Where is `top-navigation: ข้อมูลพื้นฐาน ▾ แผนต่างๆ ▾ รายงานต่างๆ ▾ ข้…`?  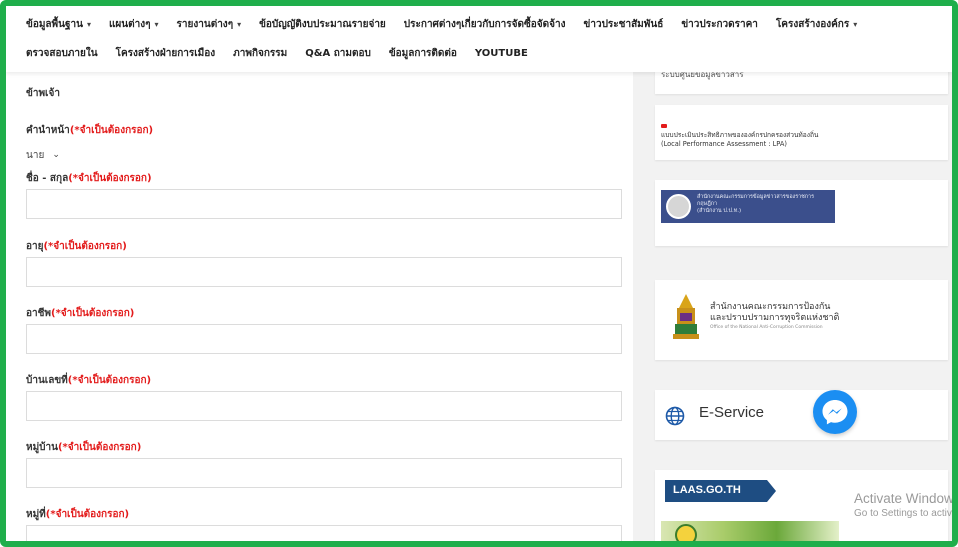 top-navigation: ข้อมูลพื้นฐาน ▾ แผนต่างๆ ▾ รายงานต่างๆ ▾ ข้… is located at coordinates (479, 39).